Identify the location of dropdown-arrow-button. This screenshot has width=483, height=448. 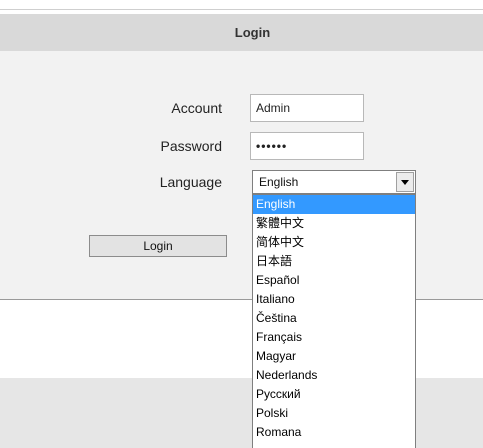
(405, 182).